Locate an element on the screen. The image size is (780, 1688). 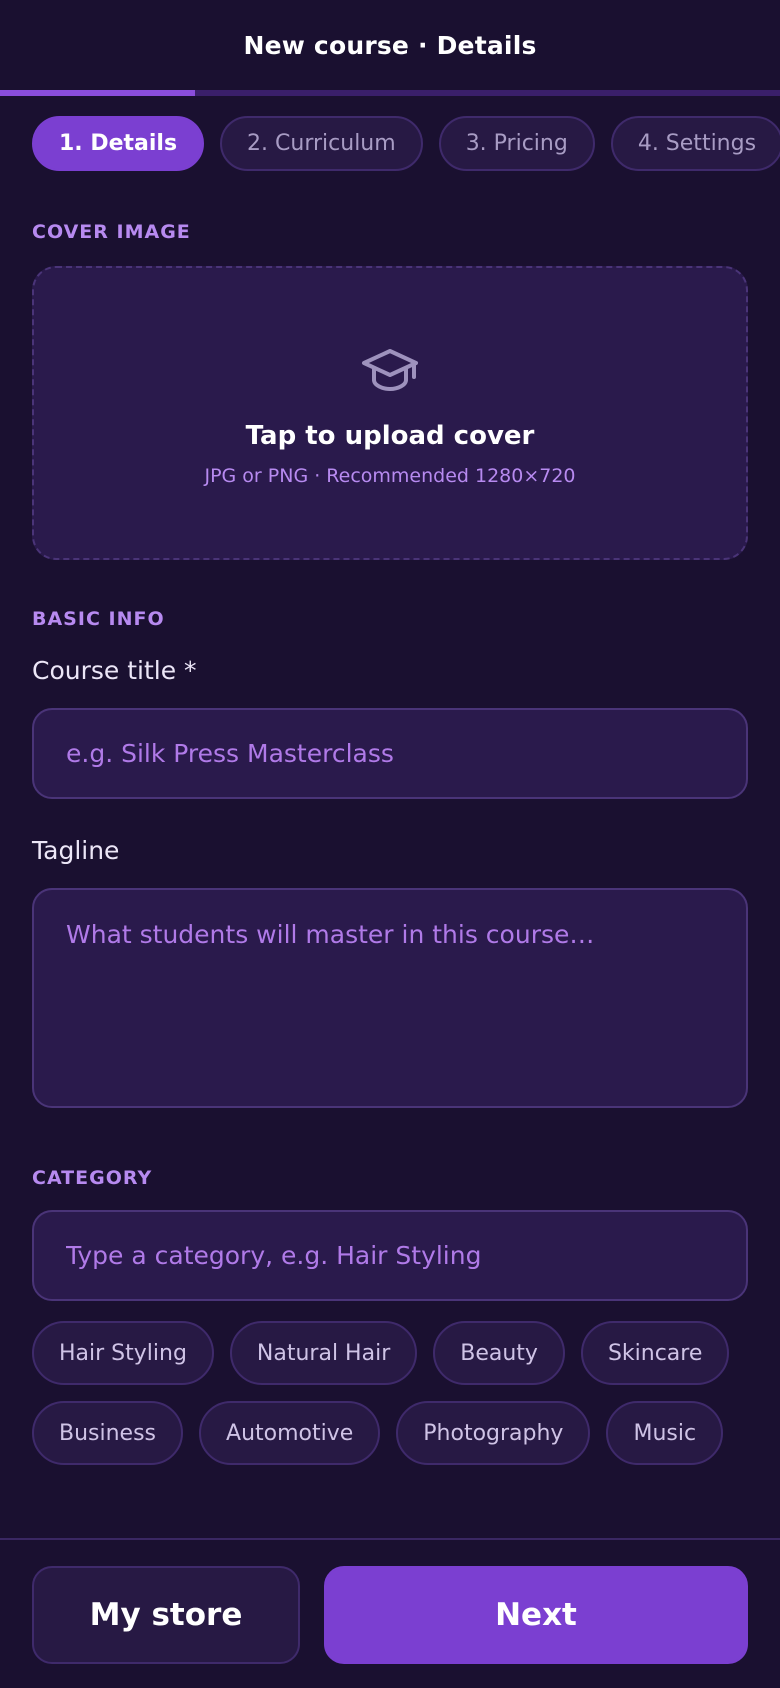
tab-settings: 4. Settings is located at coordinates (695, 143).